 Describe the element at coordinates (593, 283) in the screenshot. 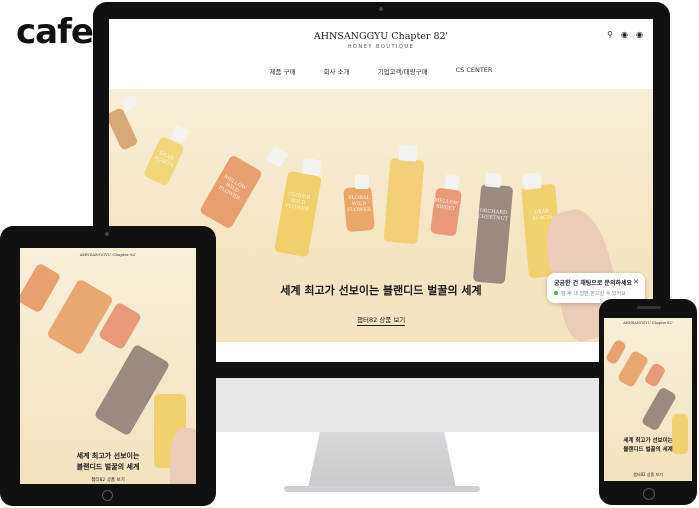

I see `chat-title: 궁금한 건 채팅으로 문의하세요` at that location.